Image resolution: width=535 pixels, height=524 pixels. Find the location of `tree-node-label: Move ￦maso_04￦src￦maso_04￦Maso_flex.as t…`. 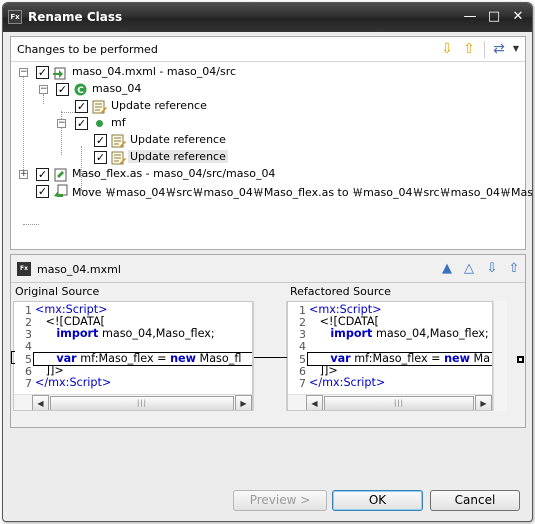

tree-node-label: Move ￦maso_04￦src￦maso_04￦Maso_flex.as t… is located at coordinates (302, 192).